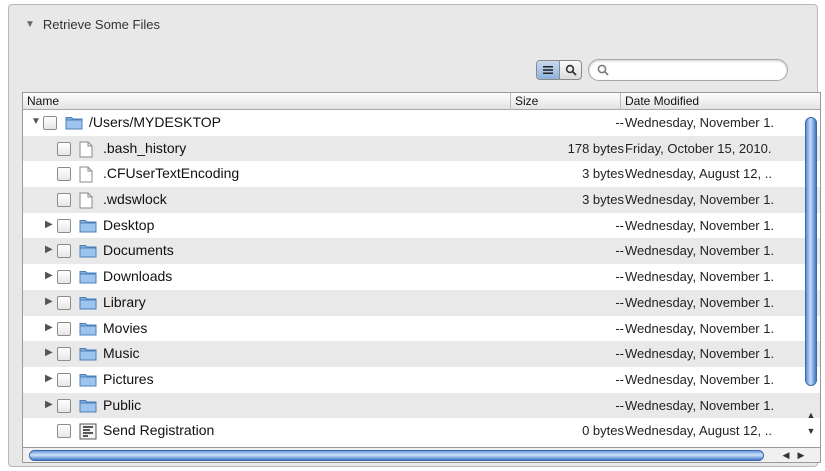 The width and height of the screenshot is (825, 471). I want to click on row-date-modified: Wednesday, August 12, .., so click(698, 431).